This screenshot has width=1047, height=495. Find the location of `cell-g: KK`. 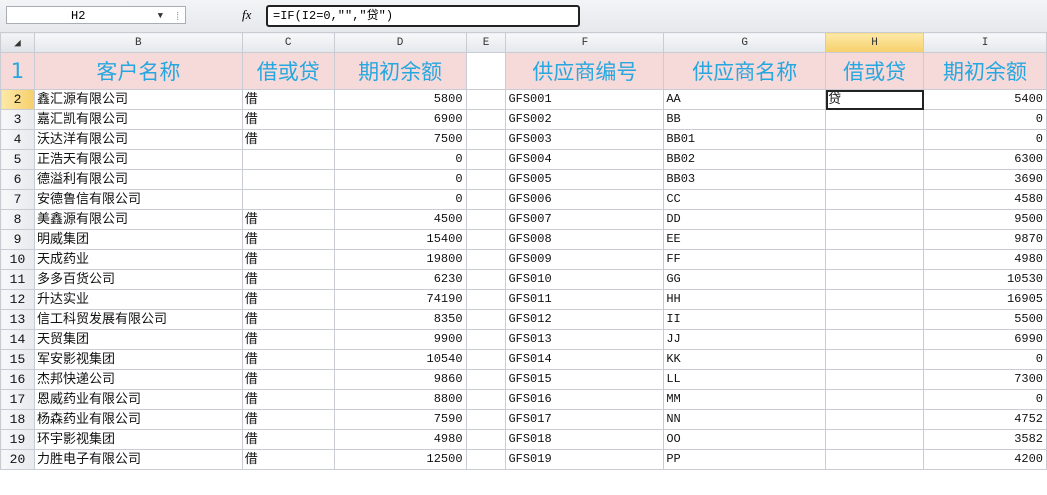

cell-g: KK is located at coordinates (745, 359).